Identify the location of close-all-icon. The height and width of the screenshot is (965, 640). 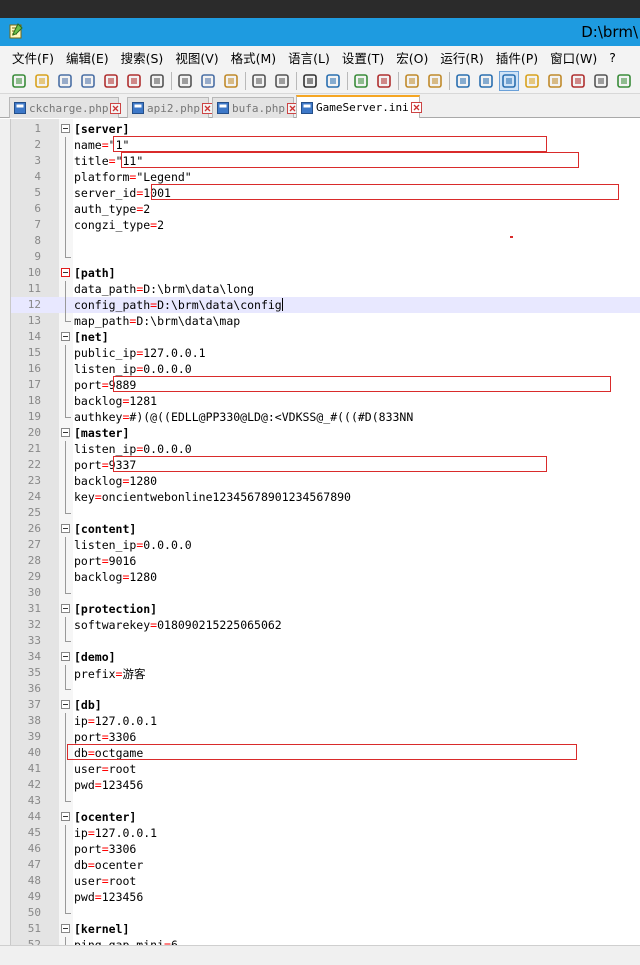
(134, 81).